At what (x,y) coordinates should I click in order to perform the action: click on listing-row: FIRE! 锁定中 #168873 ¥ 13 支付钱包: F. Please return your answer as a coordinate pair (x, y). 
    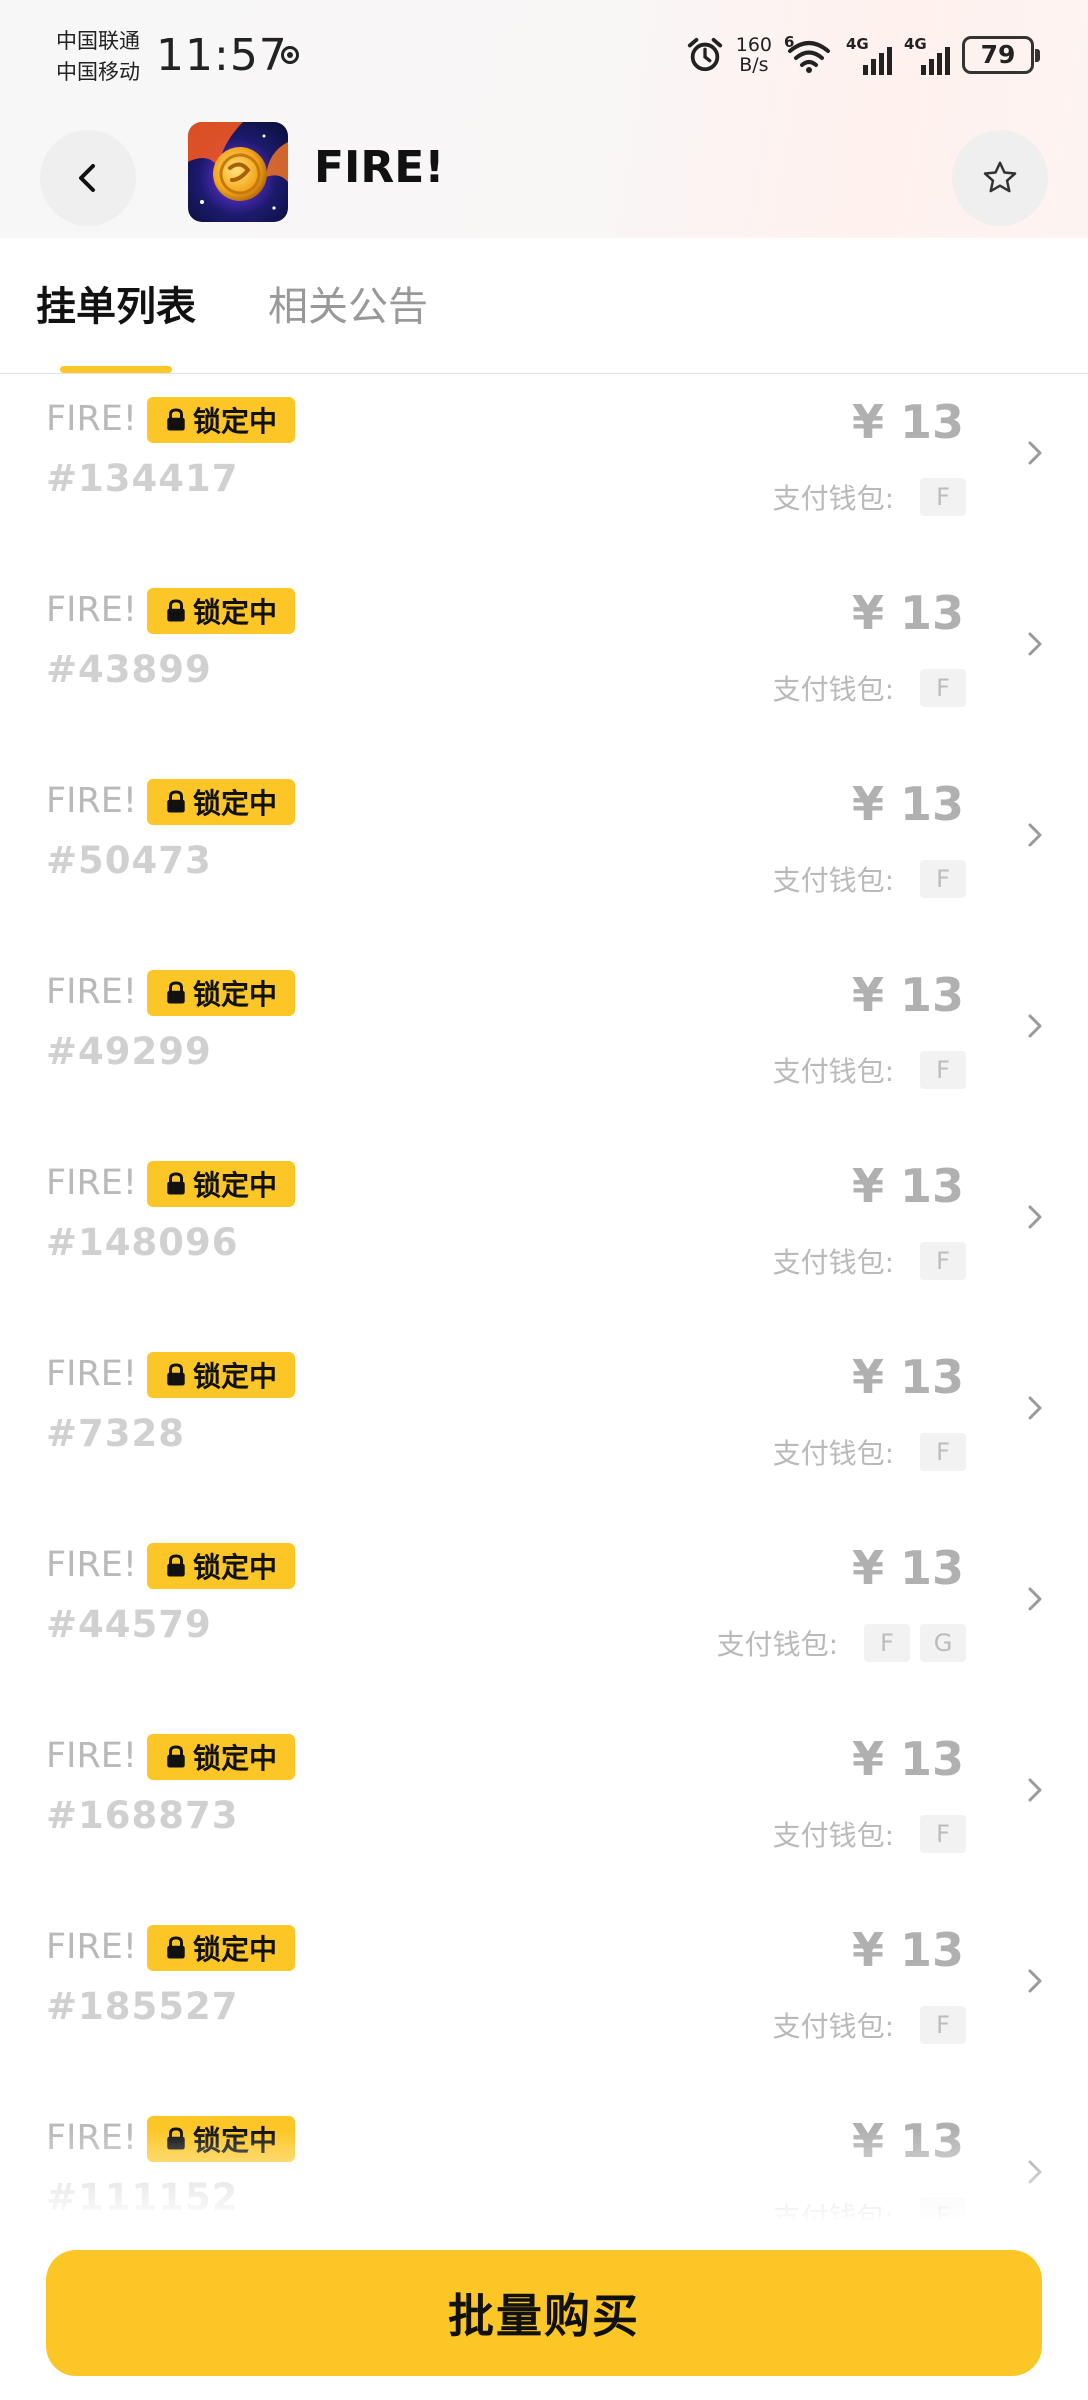
    Looking at the image, I should click on (544, 1817).